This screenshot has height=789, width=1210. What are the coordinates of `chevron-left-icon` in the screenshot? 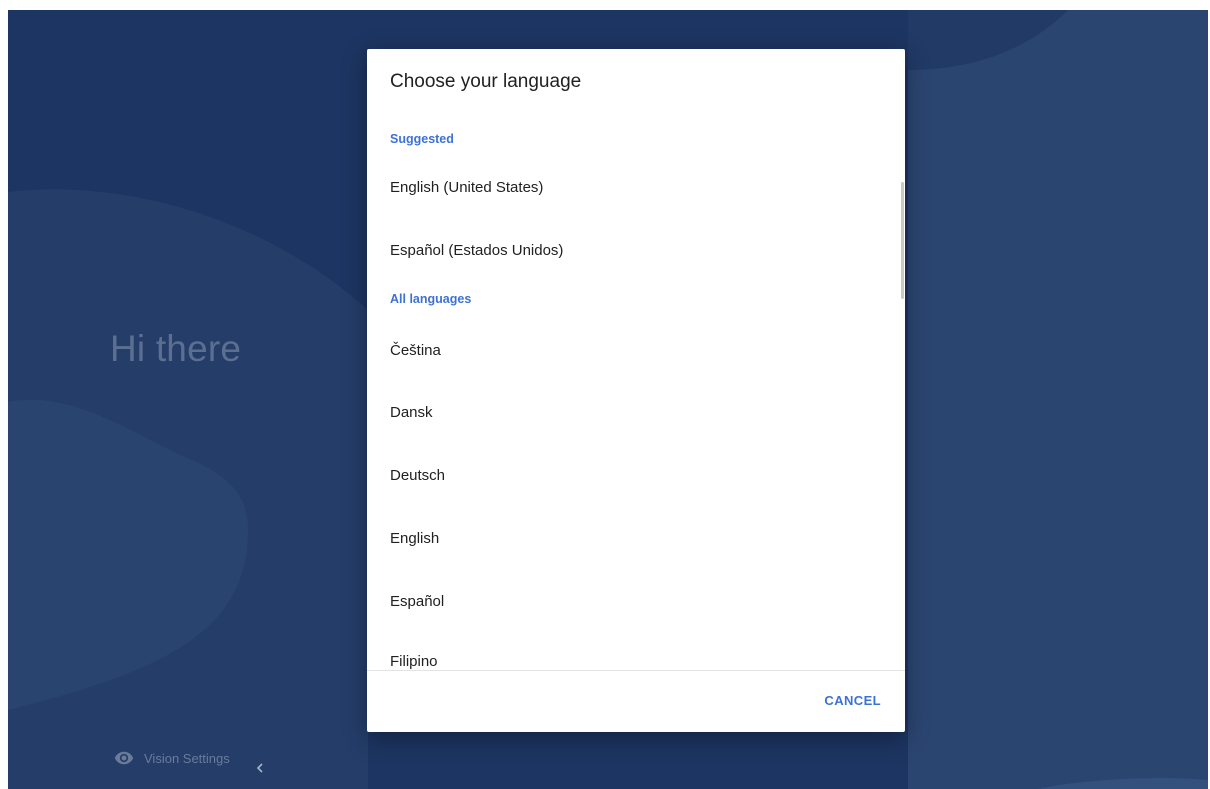 It's located at (260, 768).